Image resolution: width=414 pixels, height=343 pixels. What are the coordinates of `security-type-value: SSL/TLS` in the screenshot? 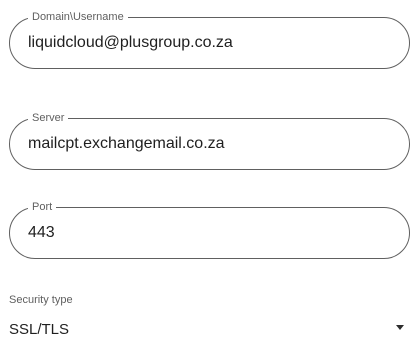 It's located at (39, 329).